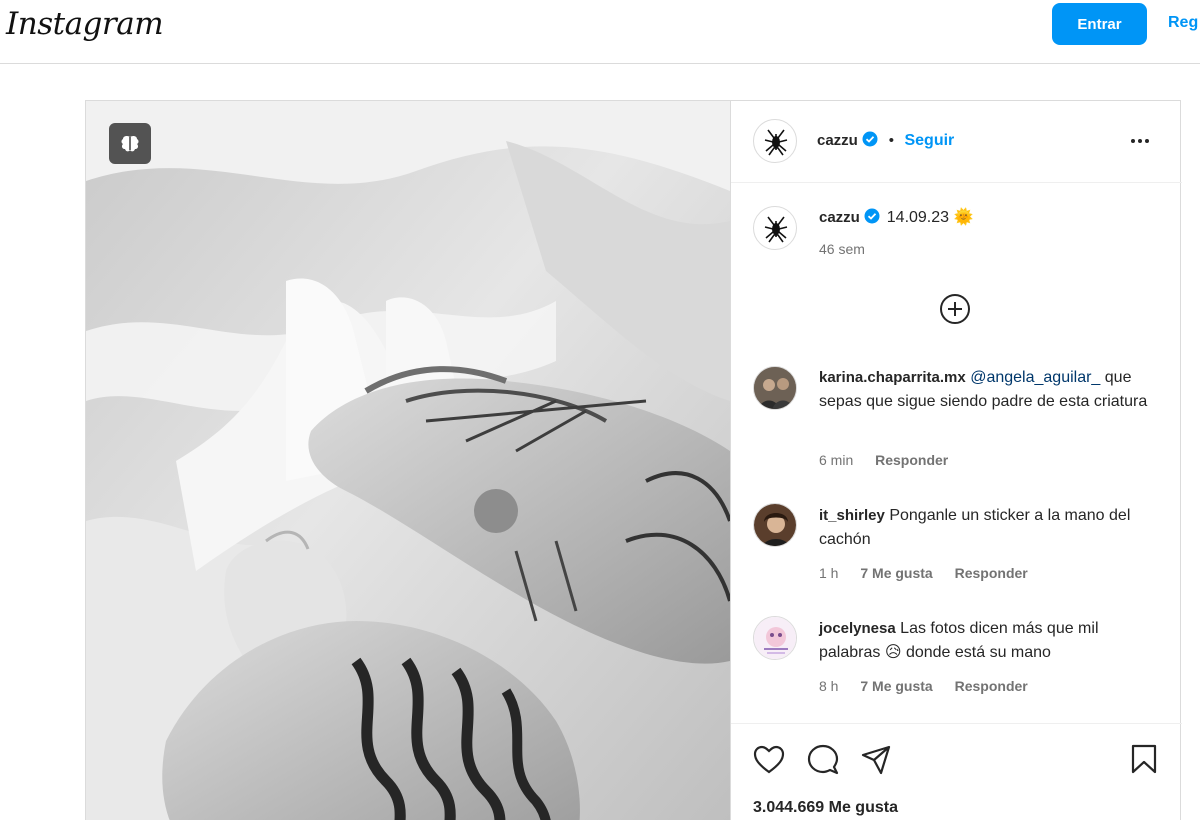 The height and width of the screenshot is (820, 1200). Describe the element at coordinates (857, 628) in the screenshot. I see `comment-username: jocelynesa` at that location.